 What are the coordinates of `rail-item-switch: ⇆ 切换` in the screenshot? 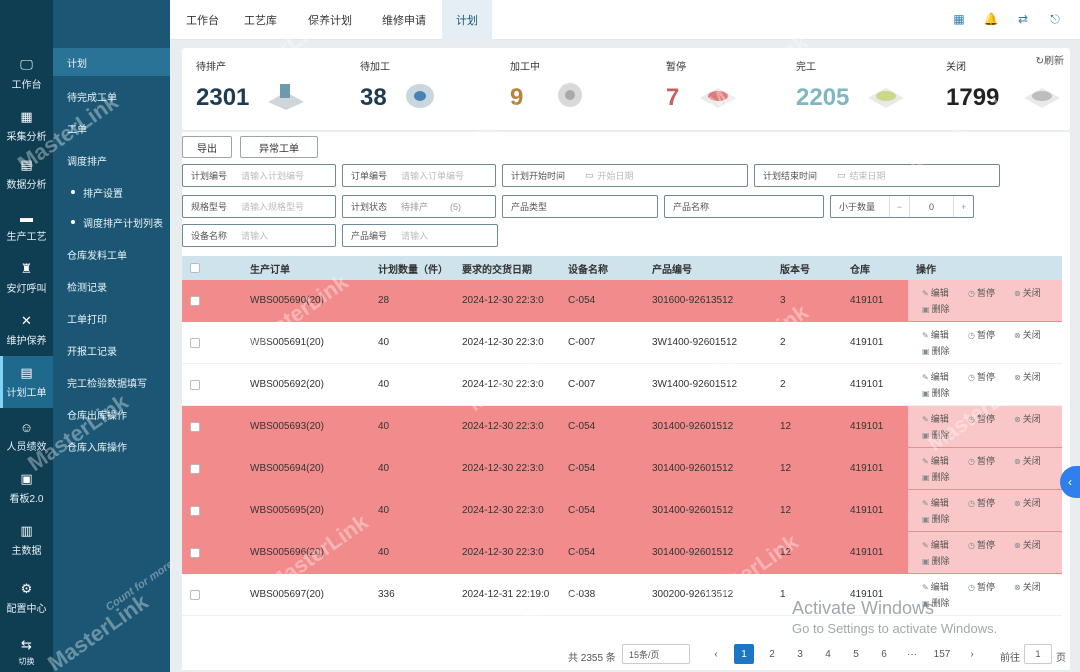 It's located at (26, 649).